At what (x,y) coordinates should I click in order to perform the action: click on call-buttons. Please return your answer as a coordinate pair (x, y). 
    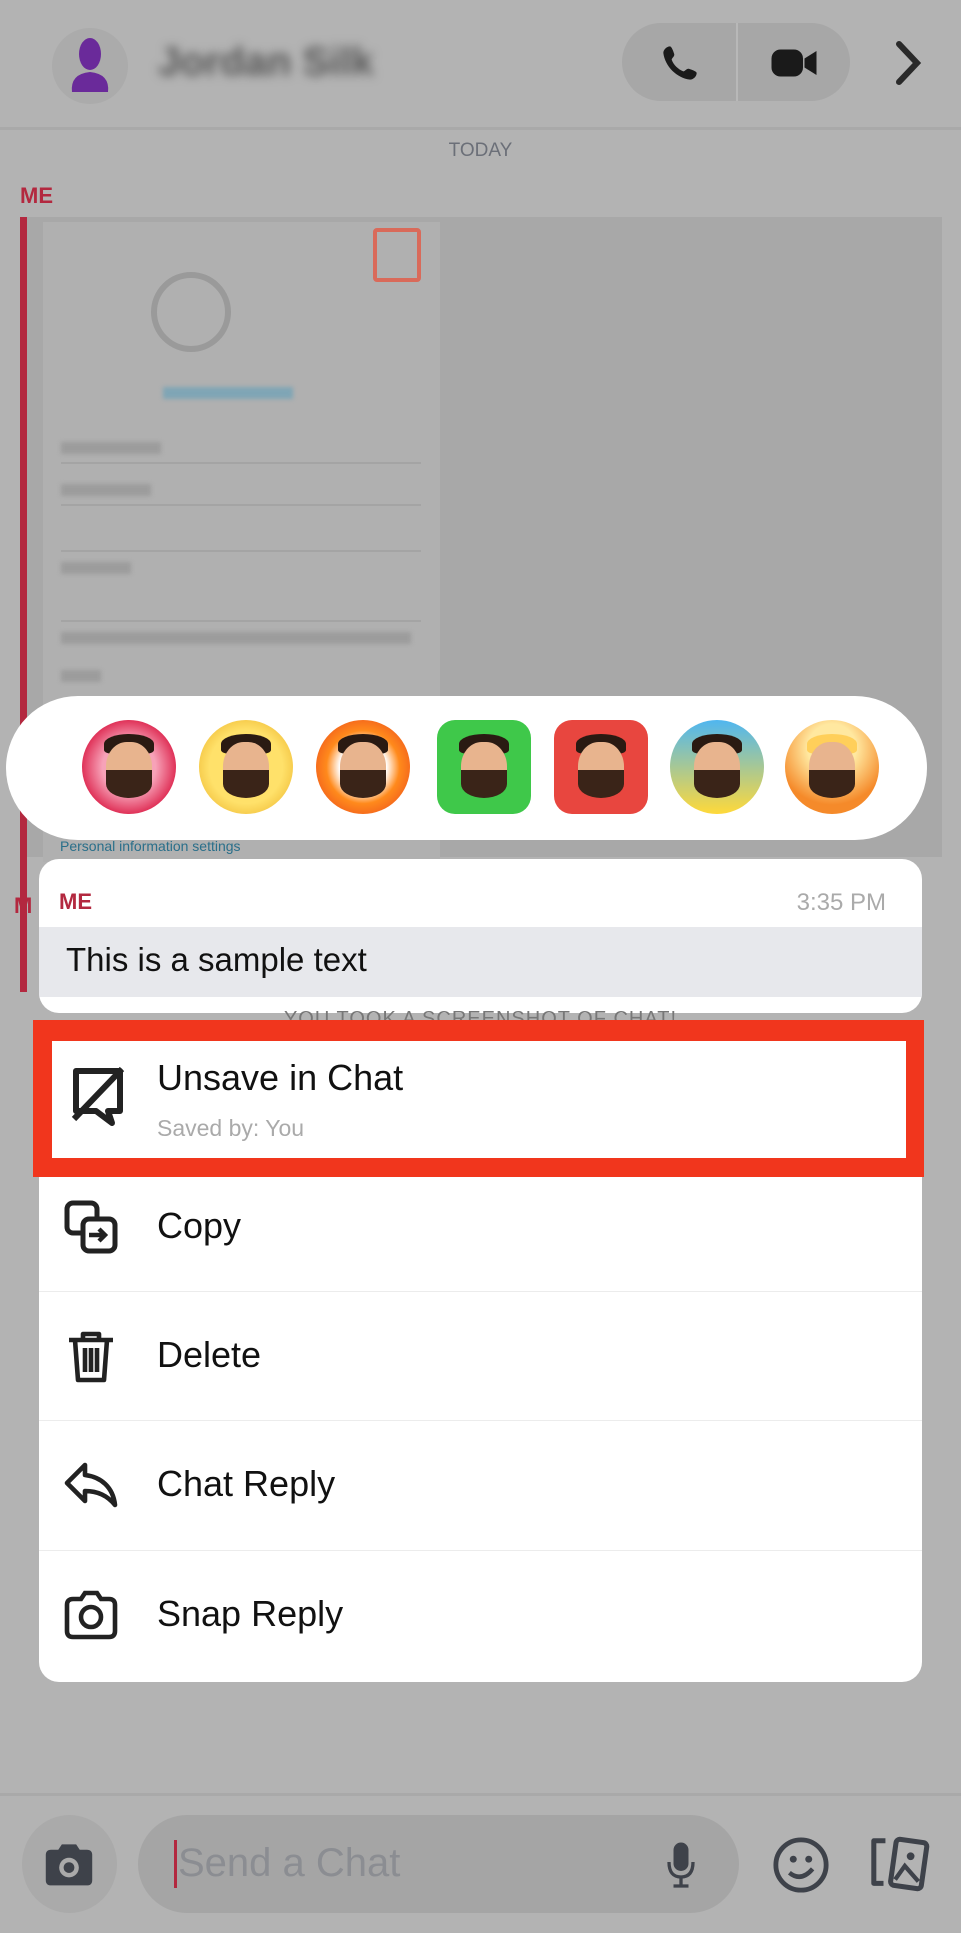
    Looking at the image, I should click on (736, 62).